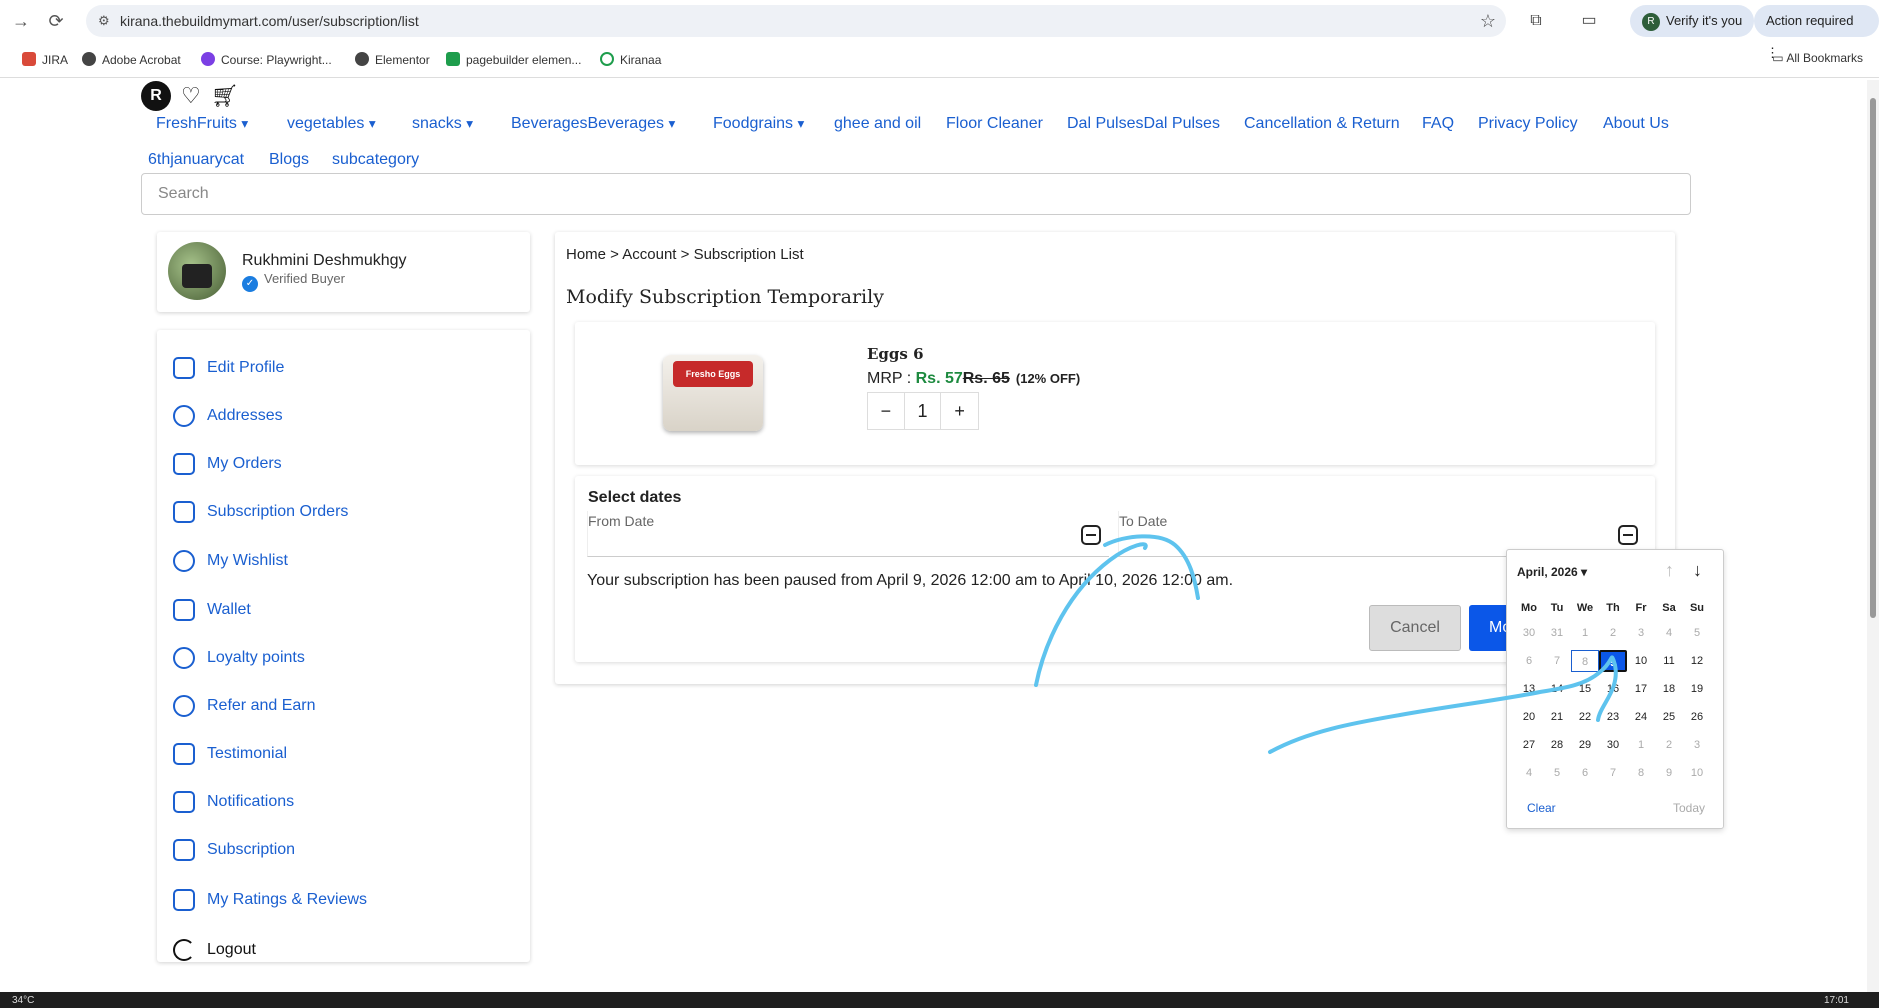  What do you see at coordinates (239, 658) in the screenshot?
I see `menu-loyalty-points: Loyalty points` at bounding box center [239, 658].